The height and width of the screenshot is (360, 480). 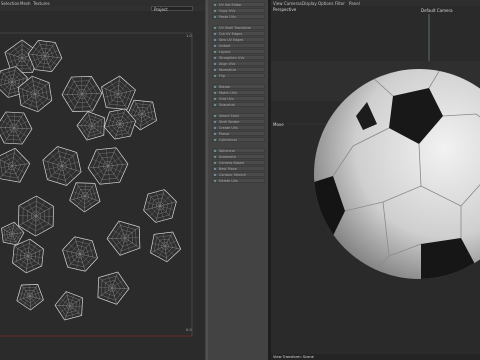 What do you see at coordinates (228, 93) in the screenshot?
I see `tool-label: Match UVs` at bounding box center [228, 93].